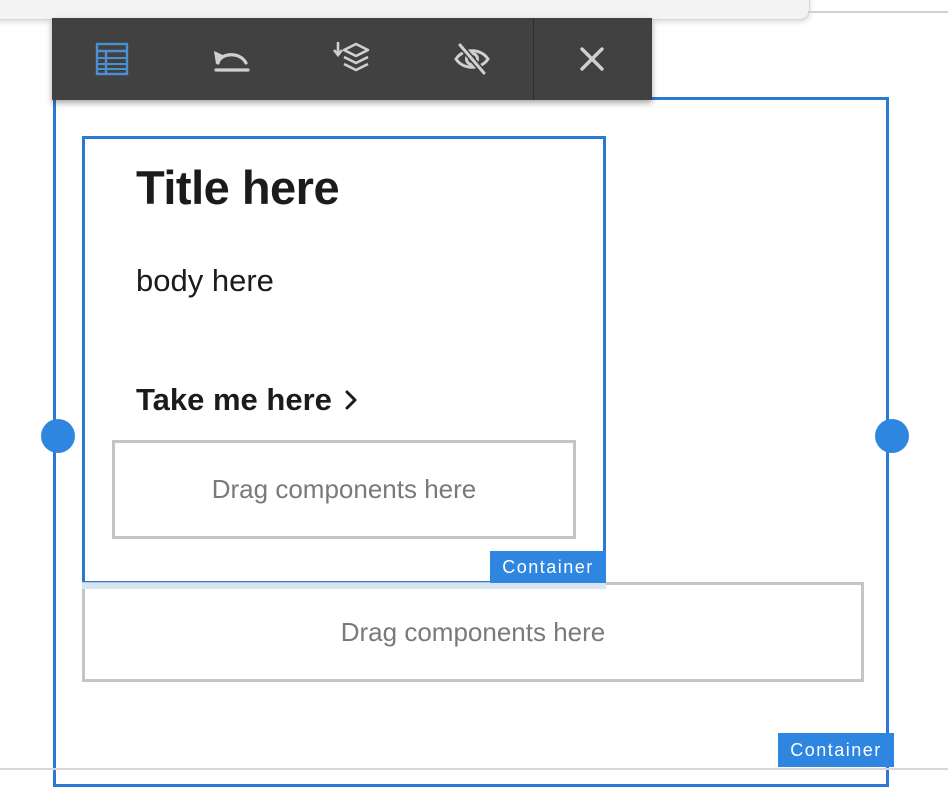 The height and width of the screenshot is (787, 948). What do you see at coordinates (58, 436) in the screenshot?
I see `resize-handle-left` at bounding box center [58, 436].